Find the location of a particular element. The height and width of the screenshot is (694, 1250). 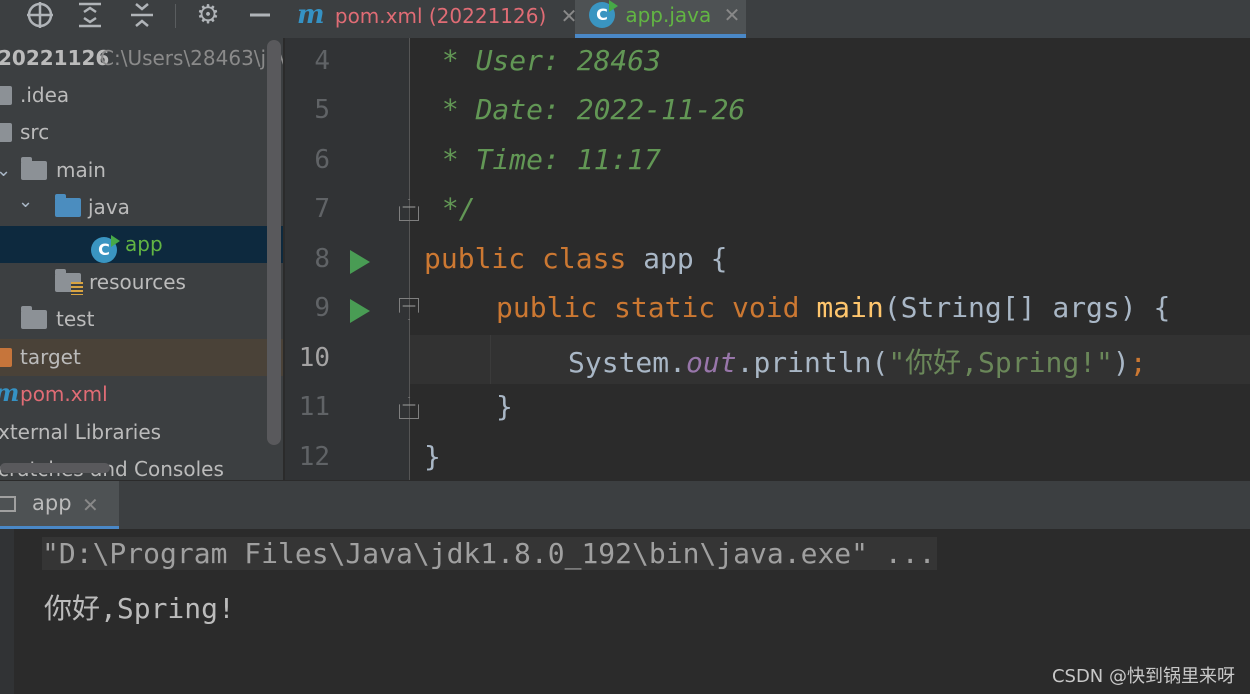

line-number: 7 is located at coordinates (322, 209).